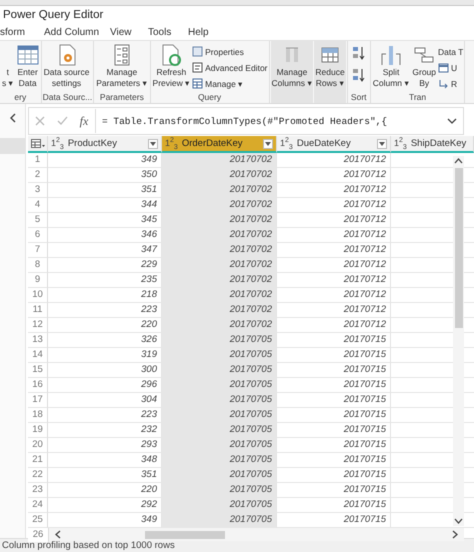 The image size is (474, 552). I want to click on ribbon-menu-item: R, so click(451, 83).